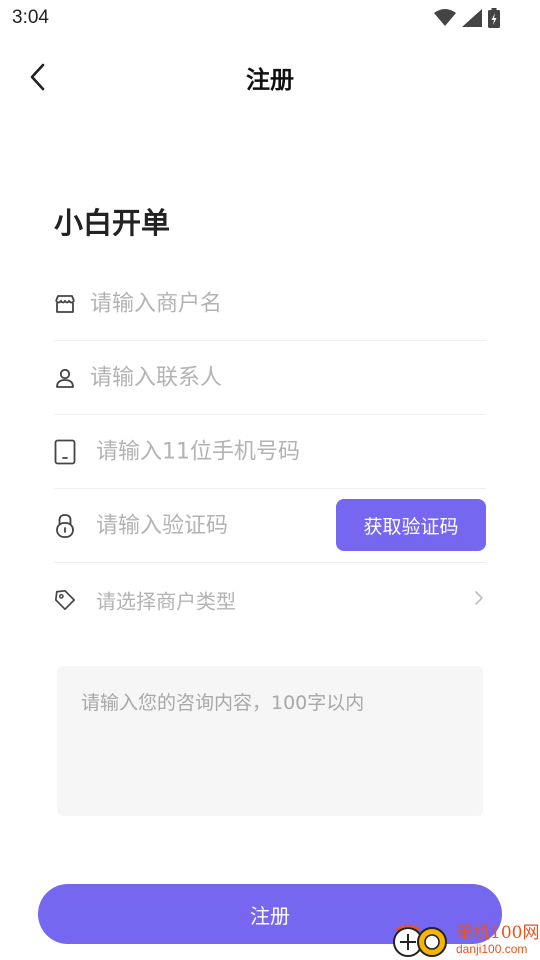 This screenshot has height=960, width=540. I want to click on consult-box, so click(270, 741).